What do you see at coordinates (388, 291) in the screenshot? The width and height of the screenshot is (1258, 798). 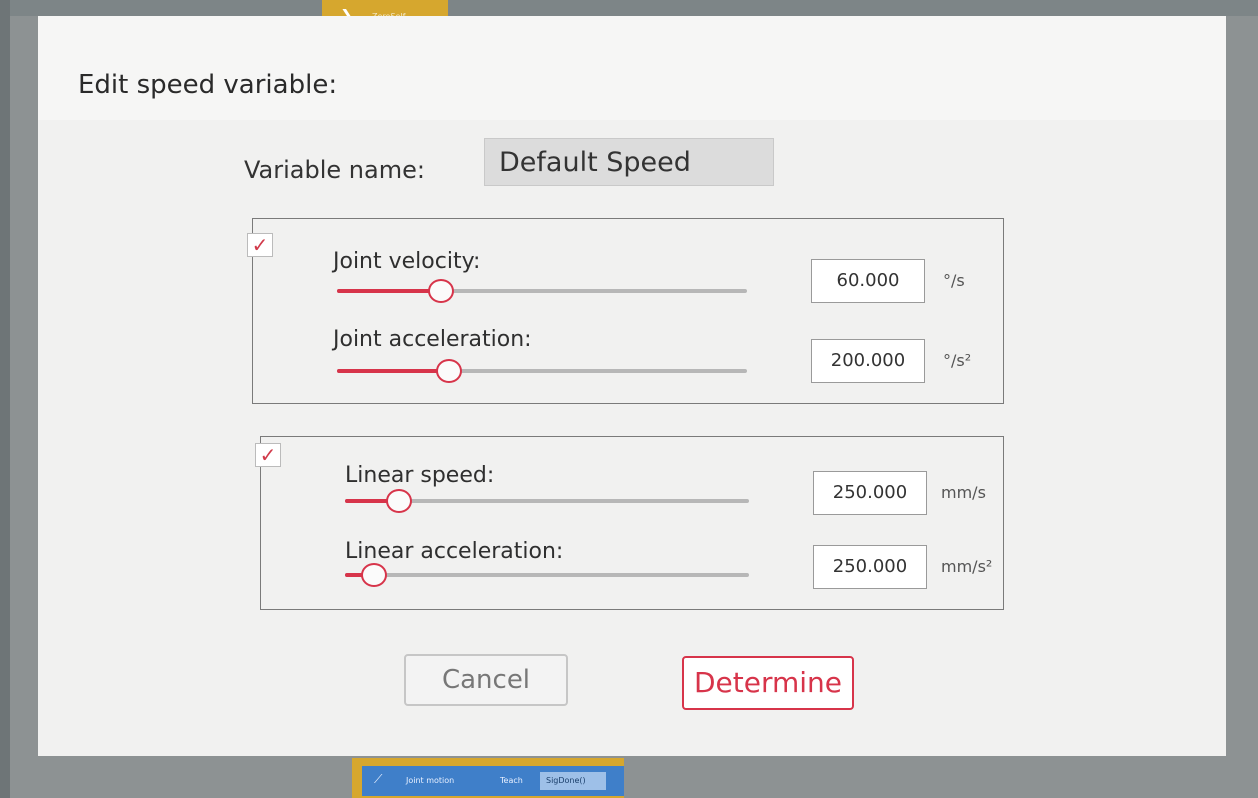 I see `joint-velocity-fill` at bounding box center [388, 291].